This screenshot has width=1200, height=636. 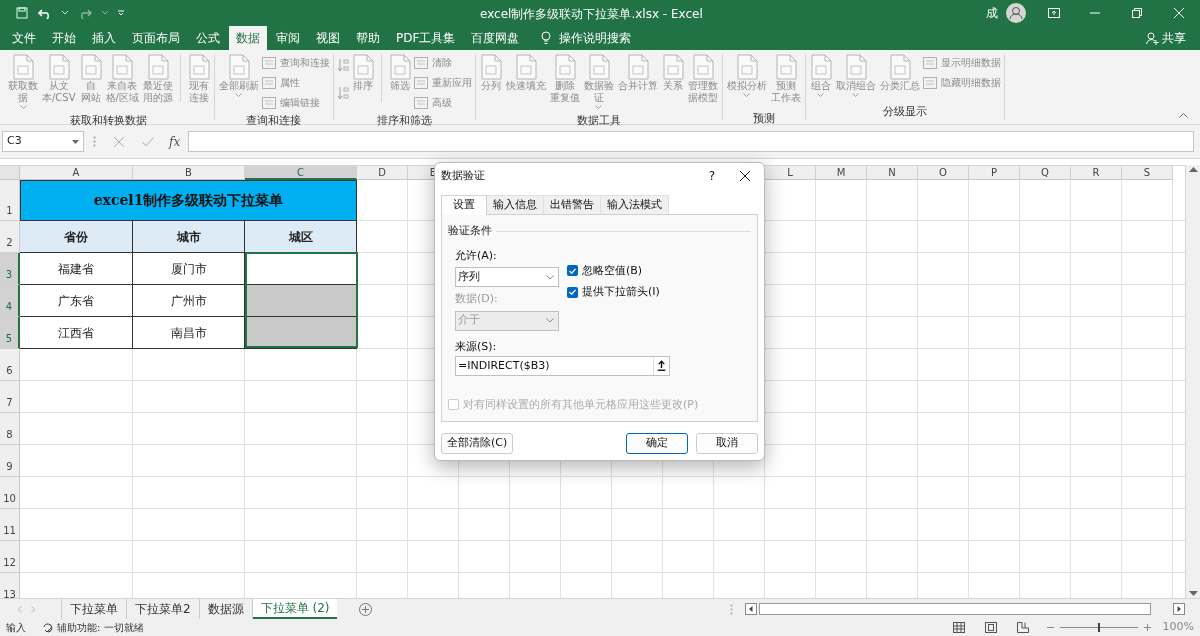 What do you see at coordinates (990, 627) in the screenshot?
I see `page-layout-icon` at bounding box center [990, 627].